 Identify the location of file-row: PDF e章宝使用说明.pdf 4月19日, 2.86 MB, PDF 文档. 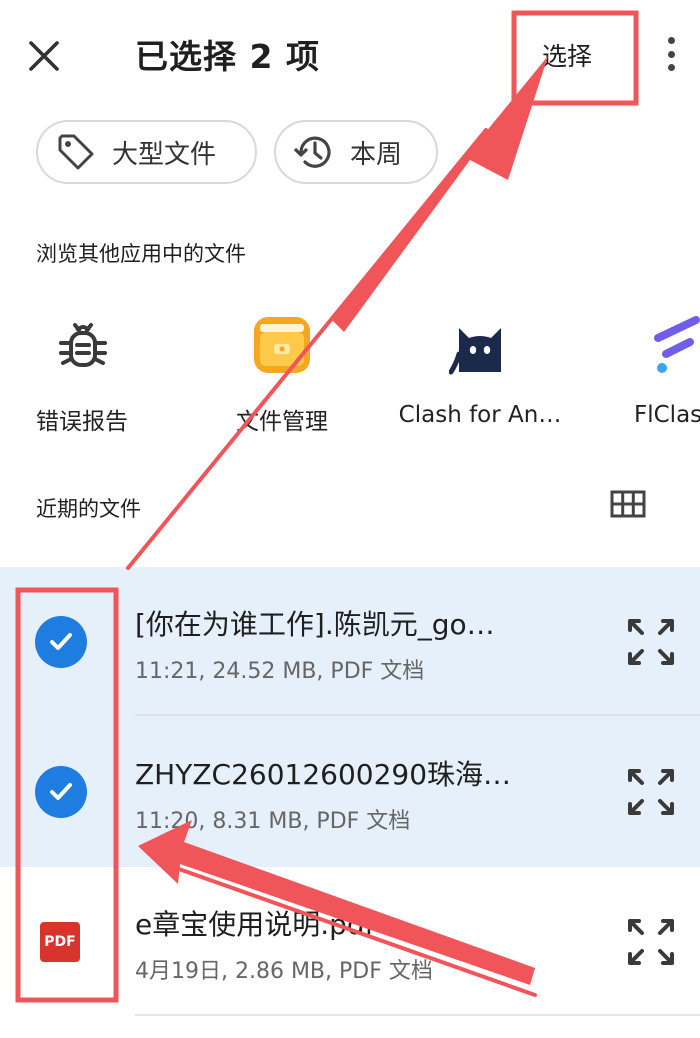
(350, 942).